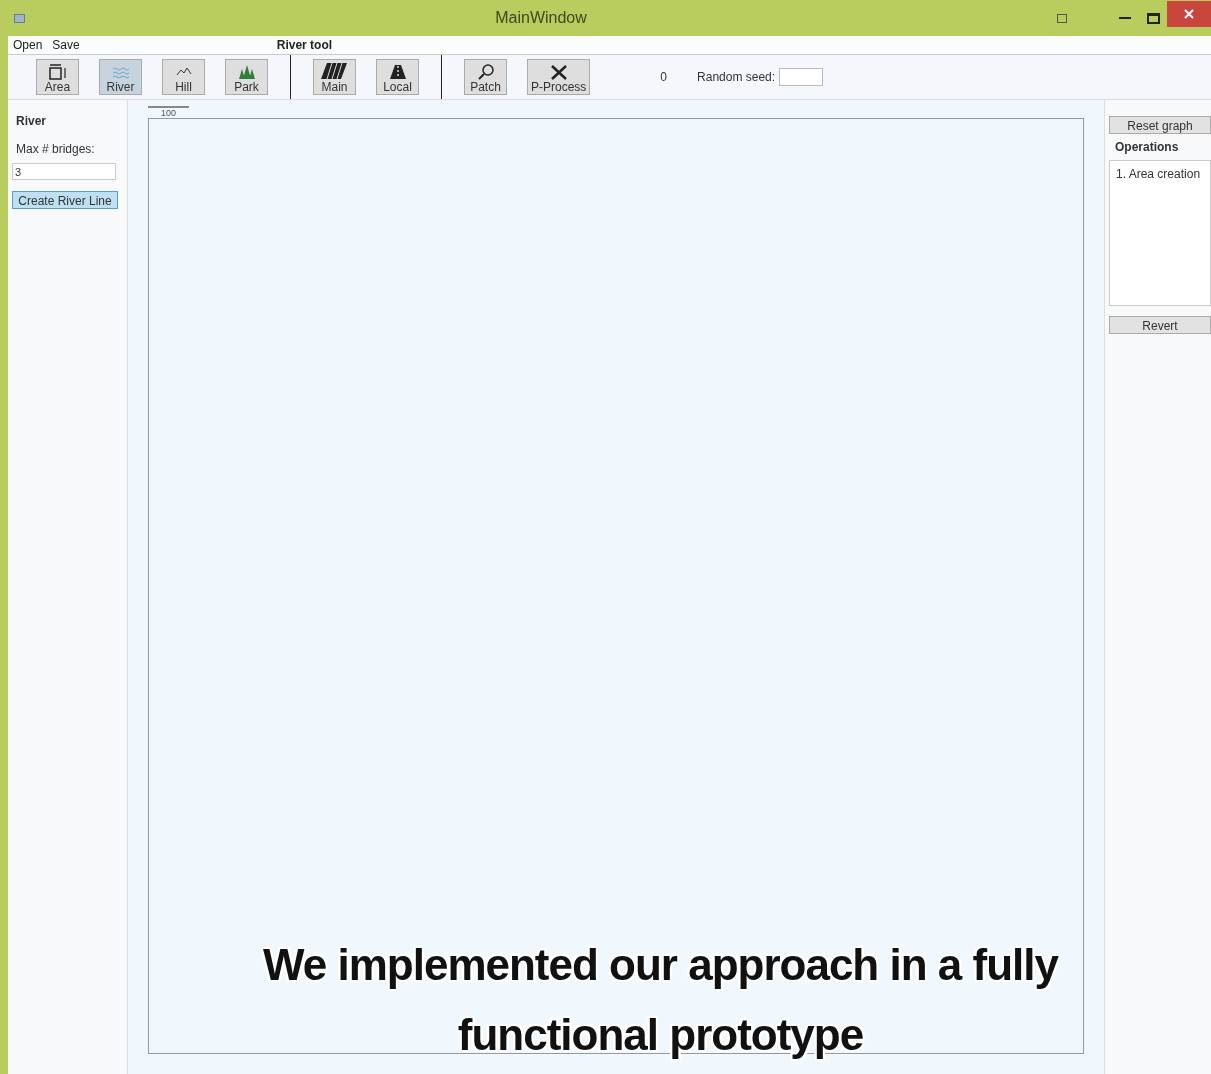 This screenshot has width=1211, height=1074. I want to click on tool-button: Main, so click(334, 77).